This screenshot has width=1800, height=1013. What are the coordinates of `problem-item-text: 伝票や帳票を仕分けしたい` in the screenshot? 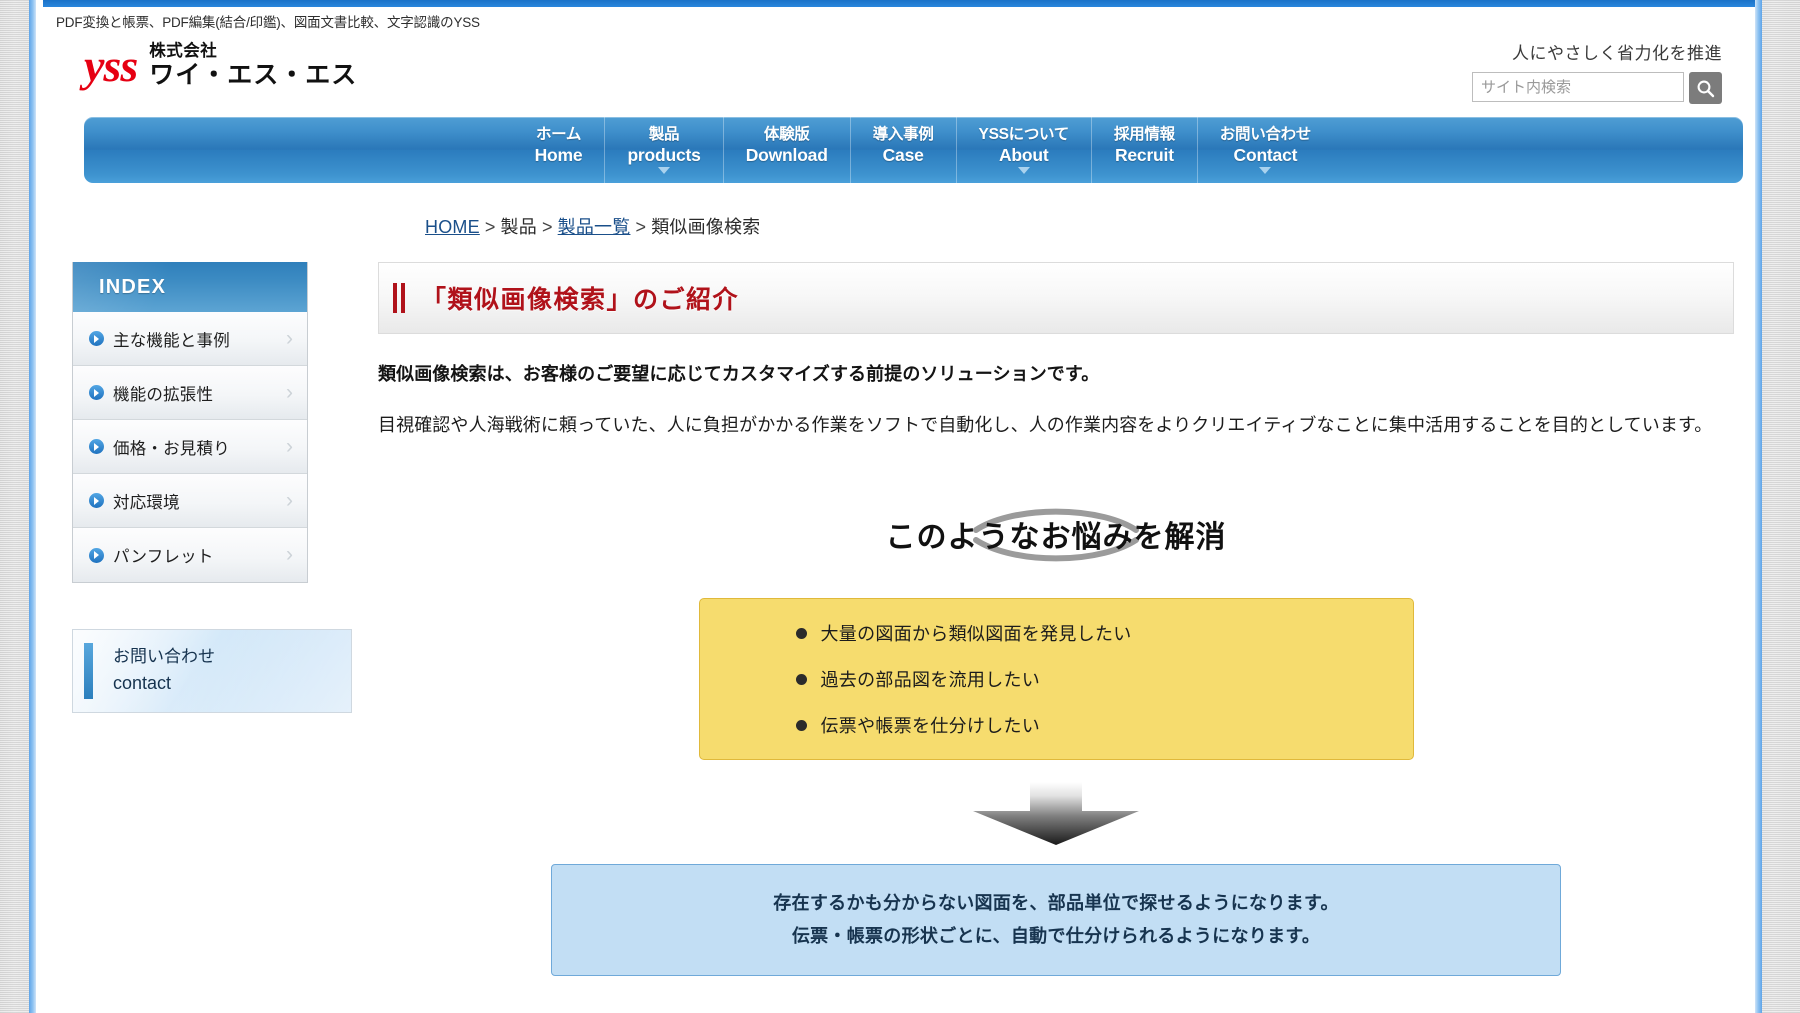 It's located at (930, 725).